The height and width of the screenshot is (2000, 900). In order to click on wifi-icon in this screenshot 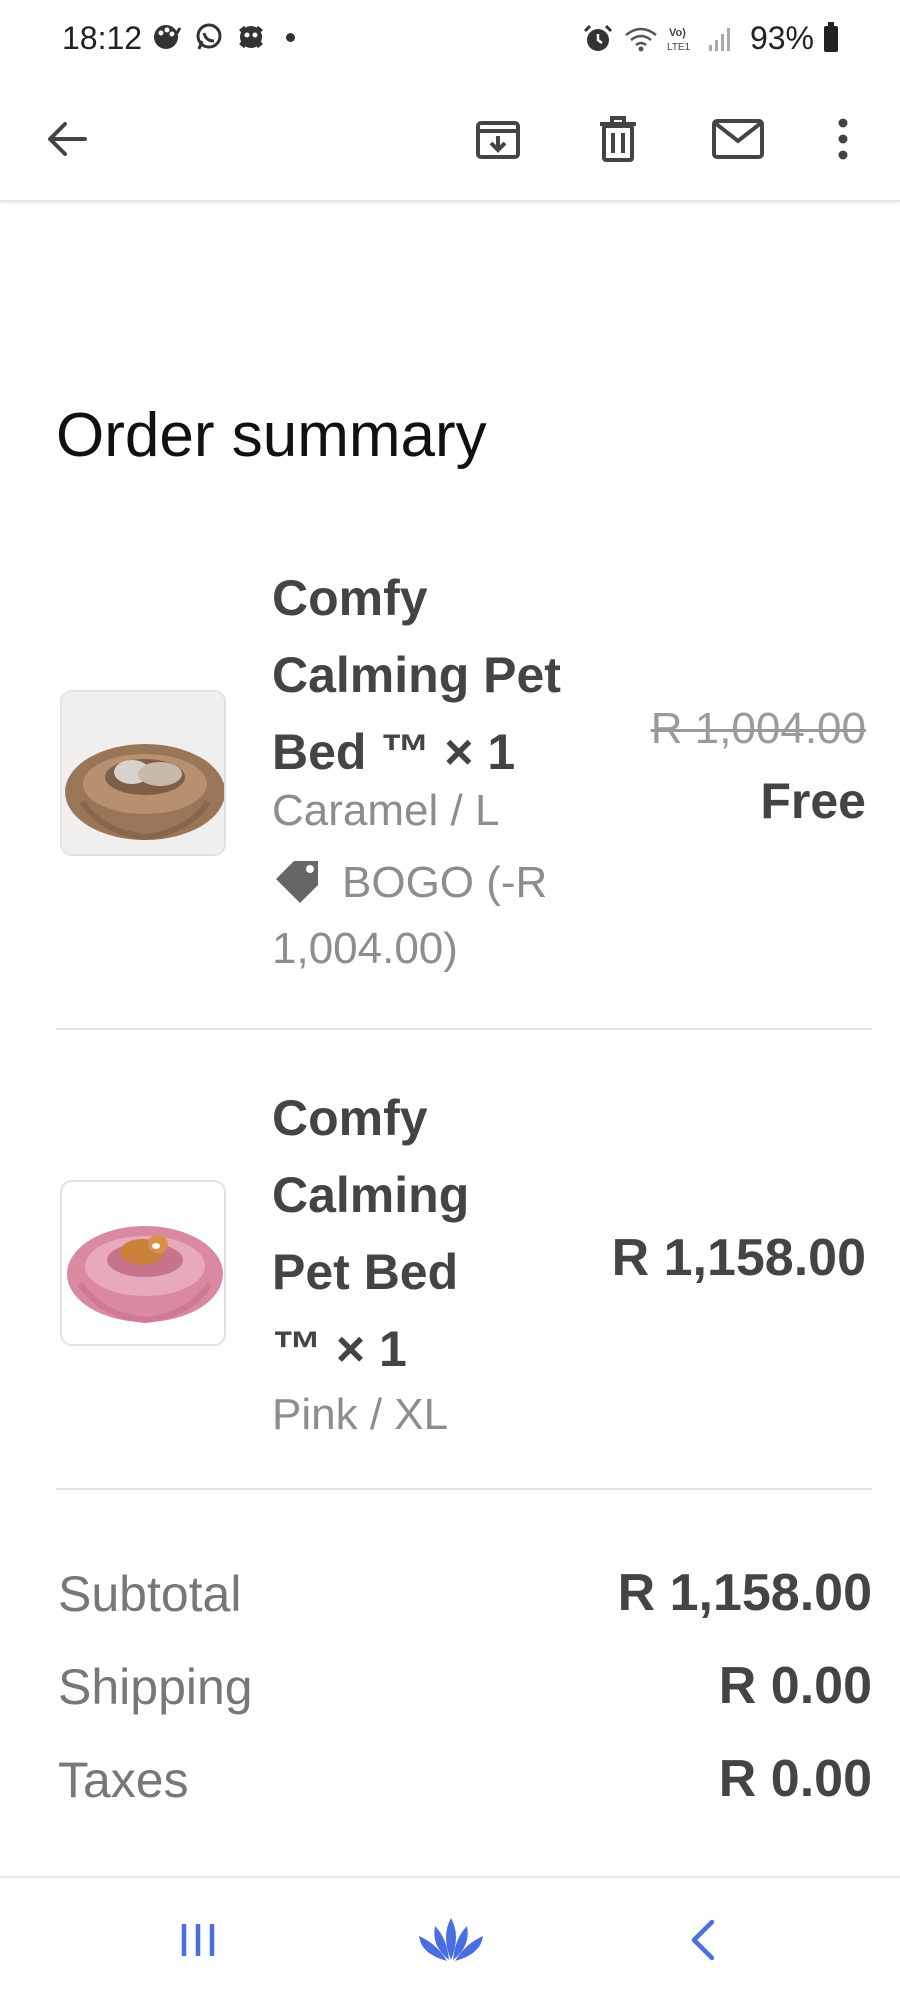, I will do `click(640, 39)`.